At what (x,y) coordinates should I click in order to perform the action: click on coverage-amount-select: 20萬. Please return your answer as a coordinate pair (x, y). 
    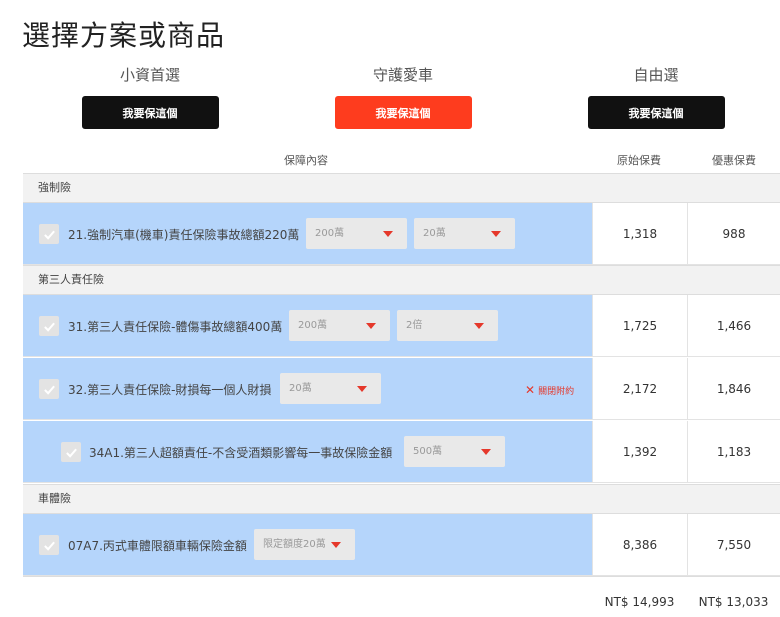
    Looking at the image, I should click on (330, 388).